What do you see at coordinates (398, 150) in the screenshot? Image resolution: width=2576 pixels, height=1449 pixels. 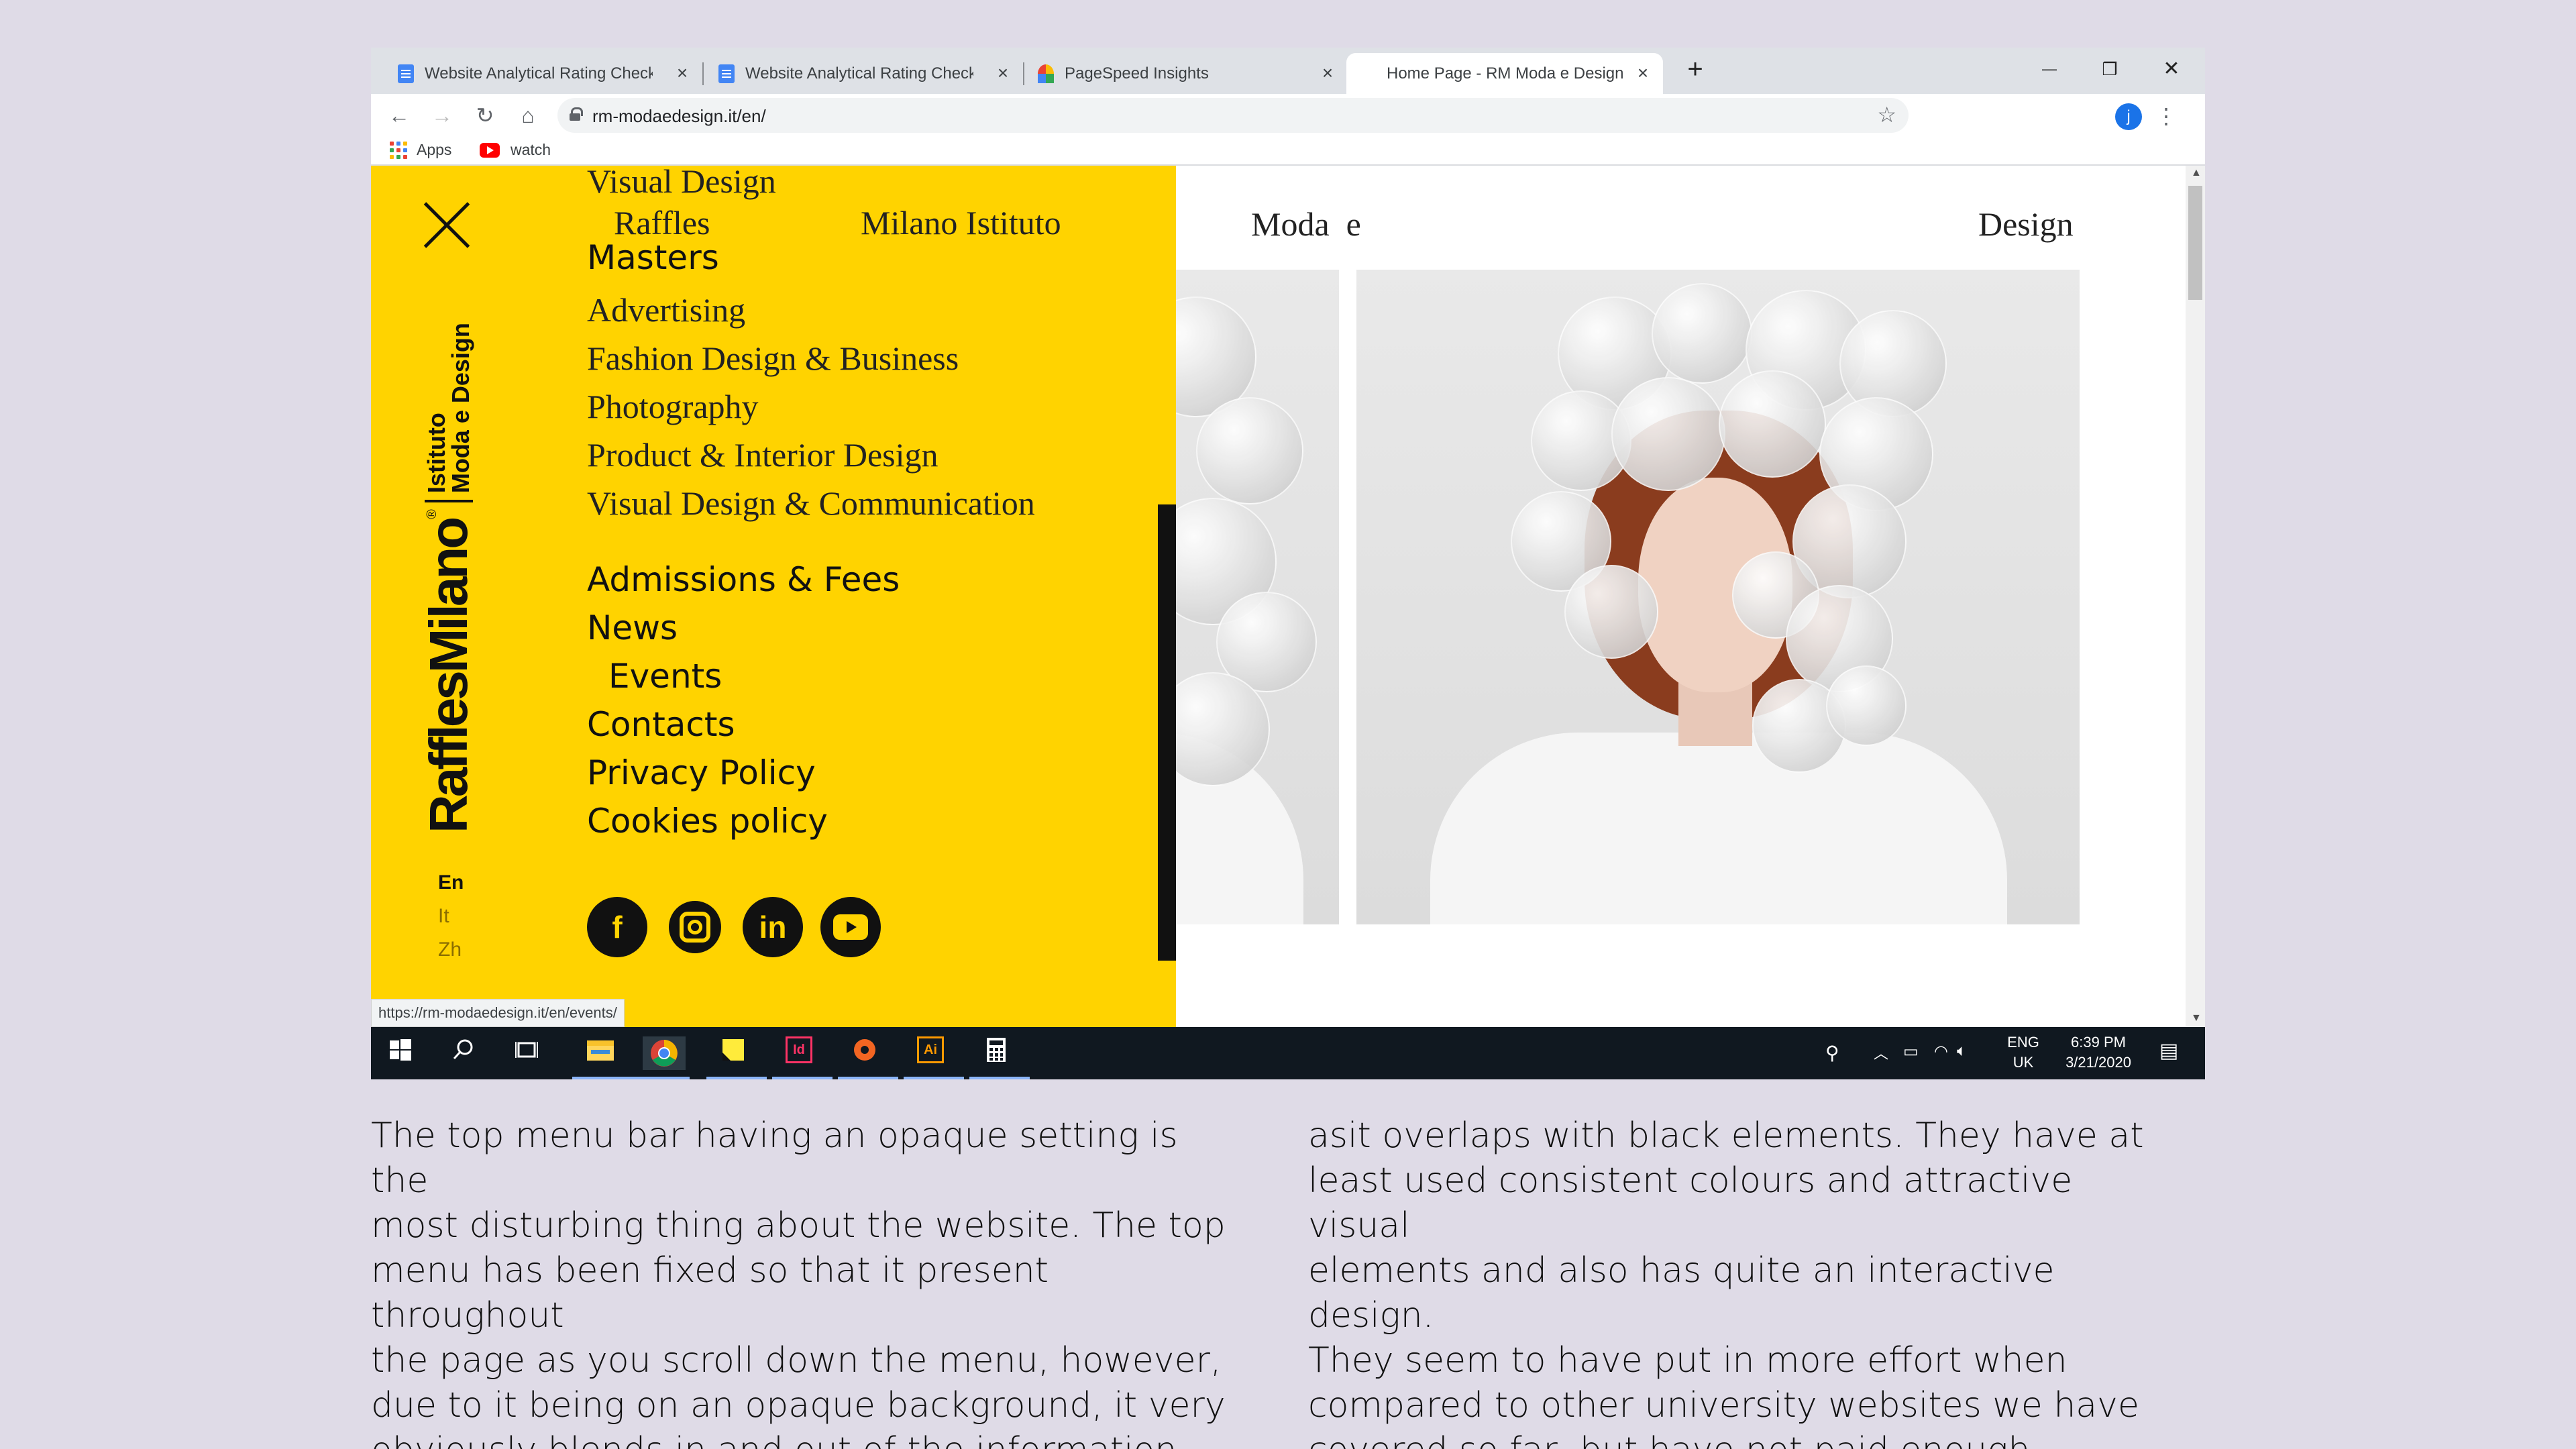 I see `apps-grid-icon` at bounding box center [398, 150].